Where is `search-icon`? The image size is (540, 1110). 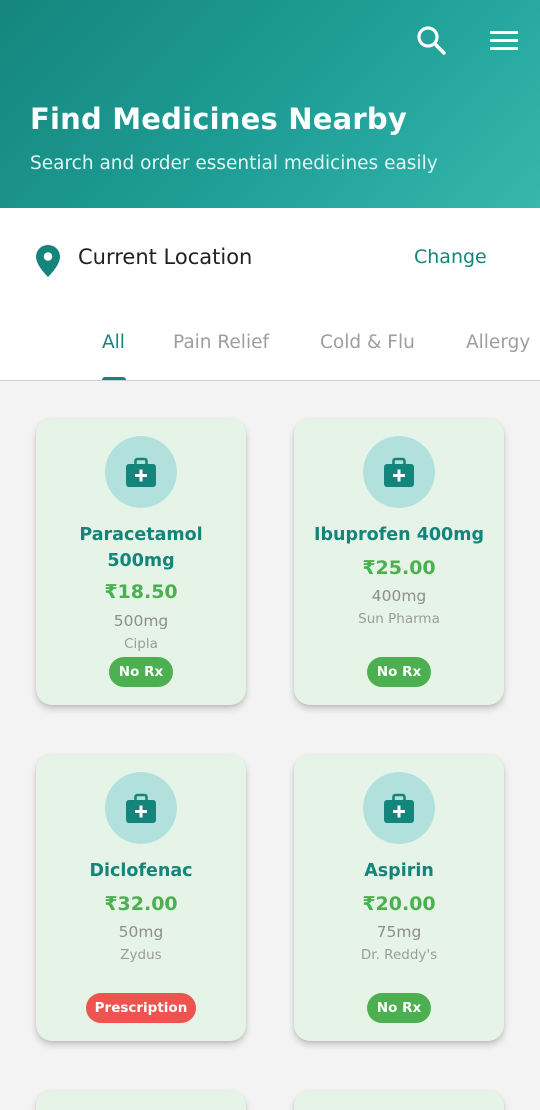 search-icon is located at coordinates (431, 40).